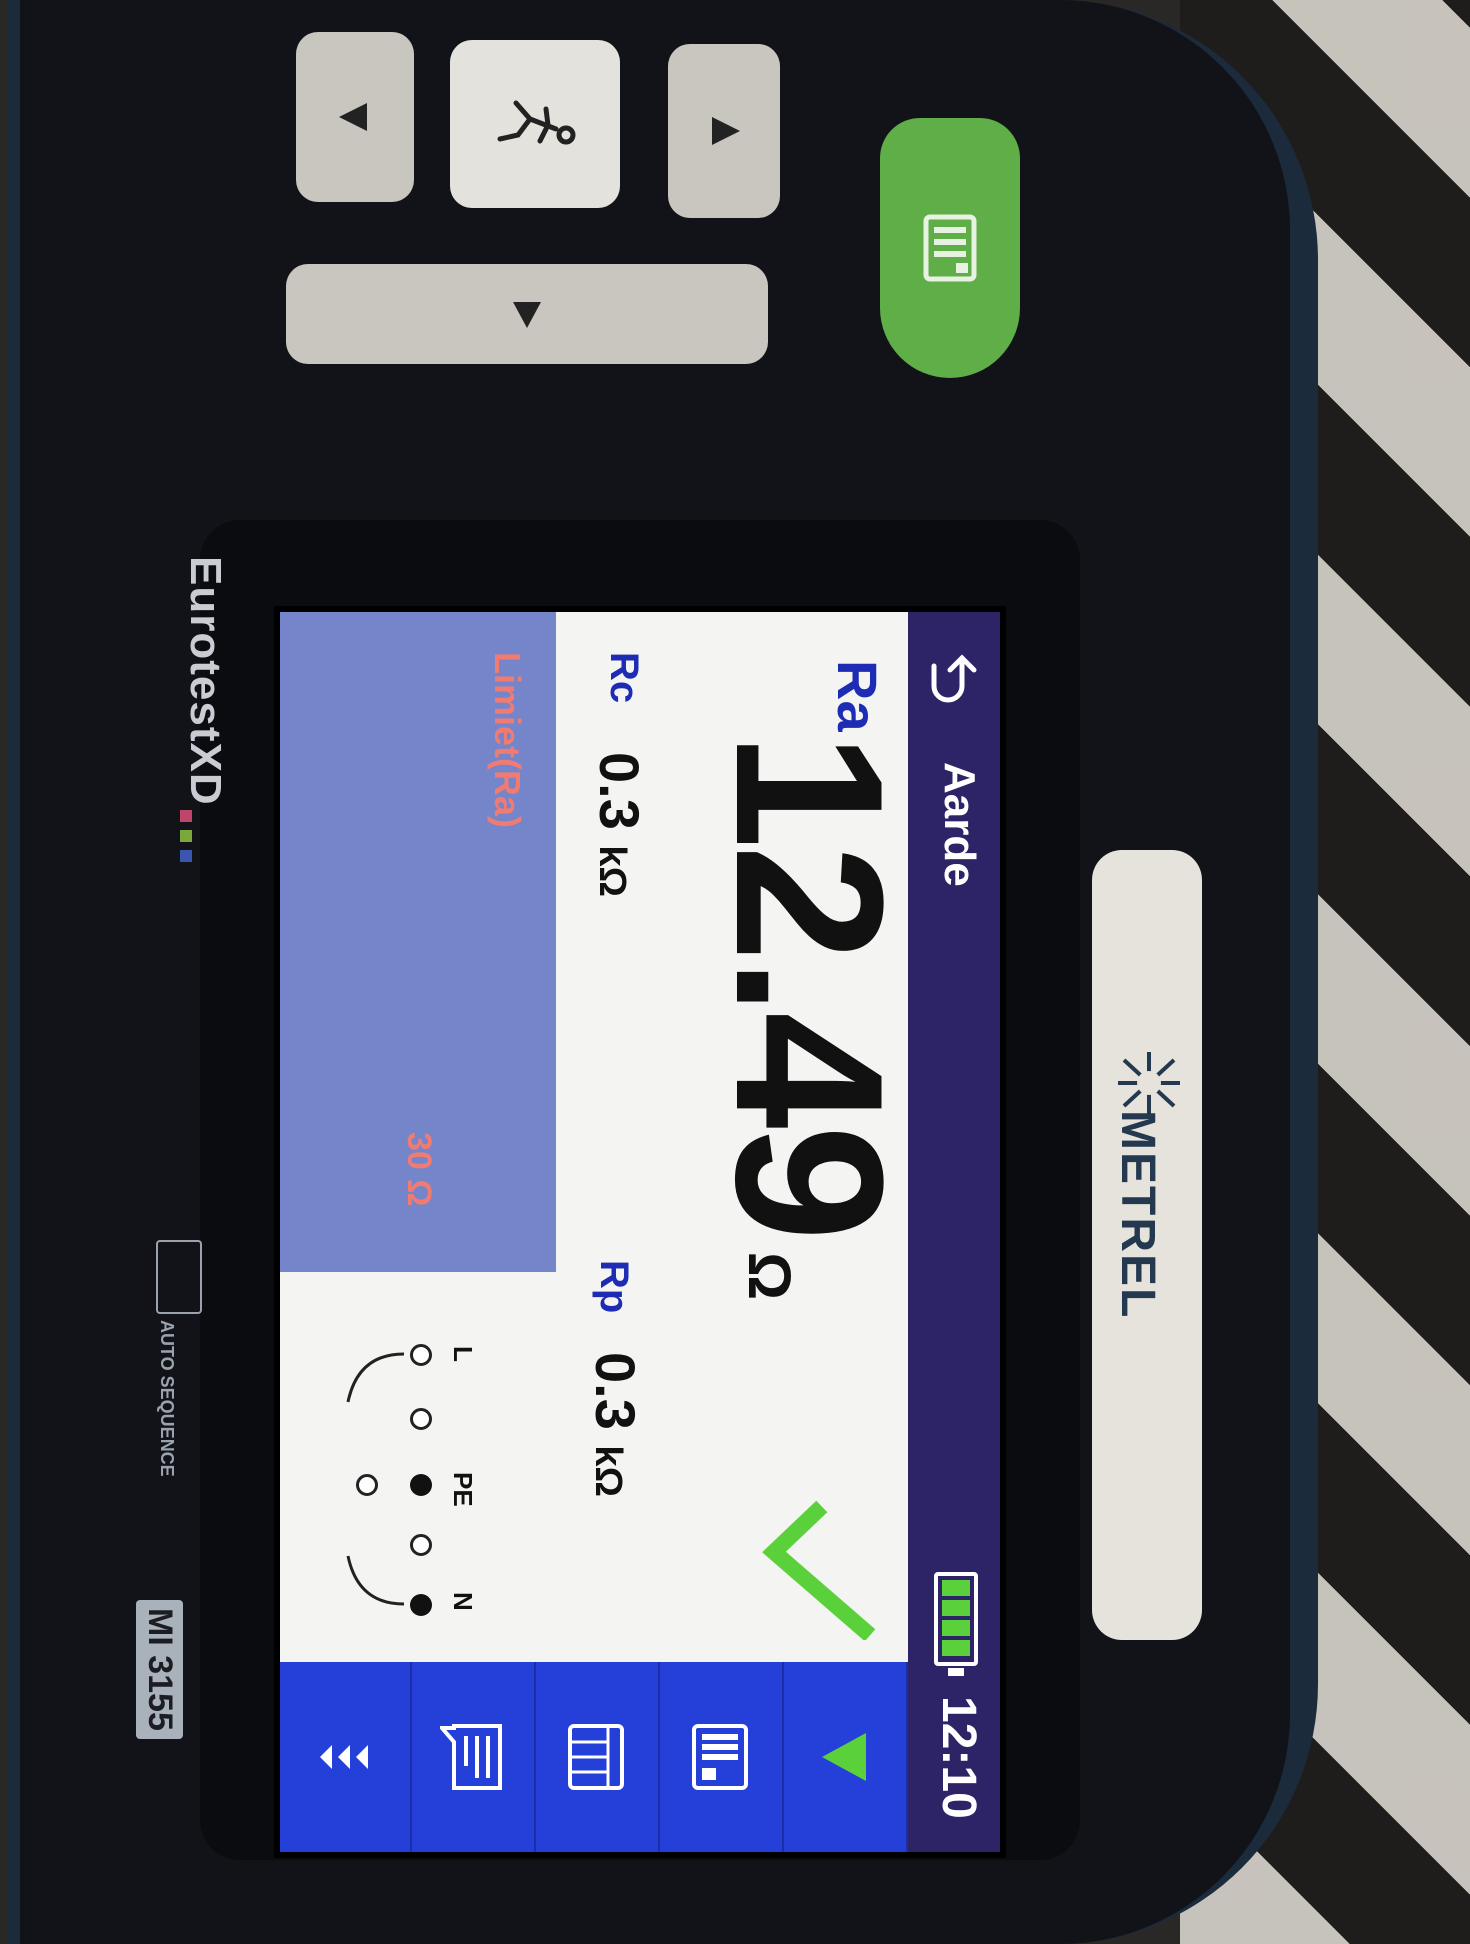  Describe the element at coordinates (159, 1669) in the screenshot. I see `model-label: MI 3155` at that location.